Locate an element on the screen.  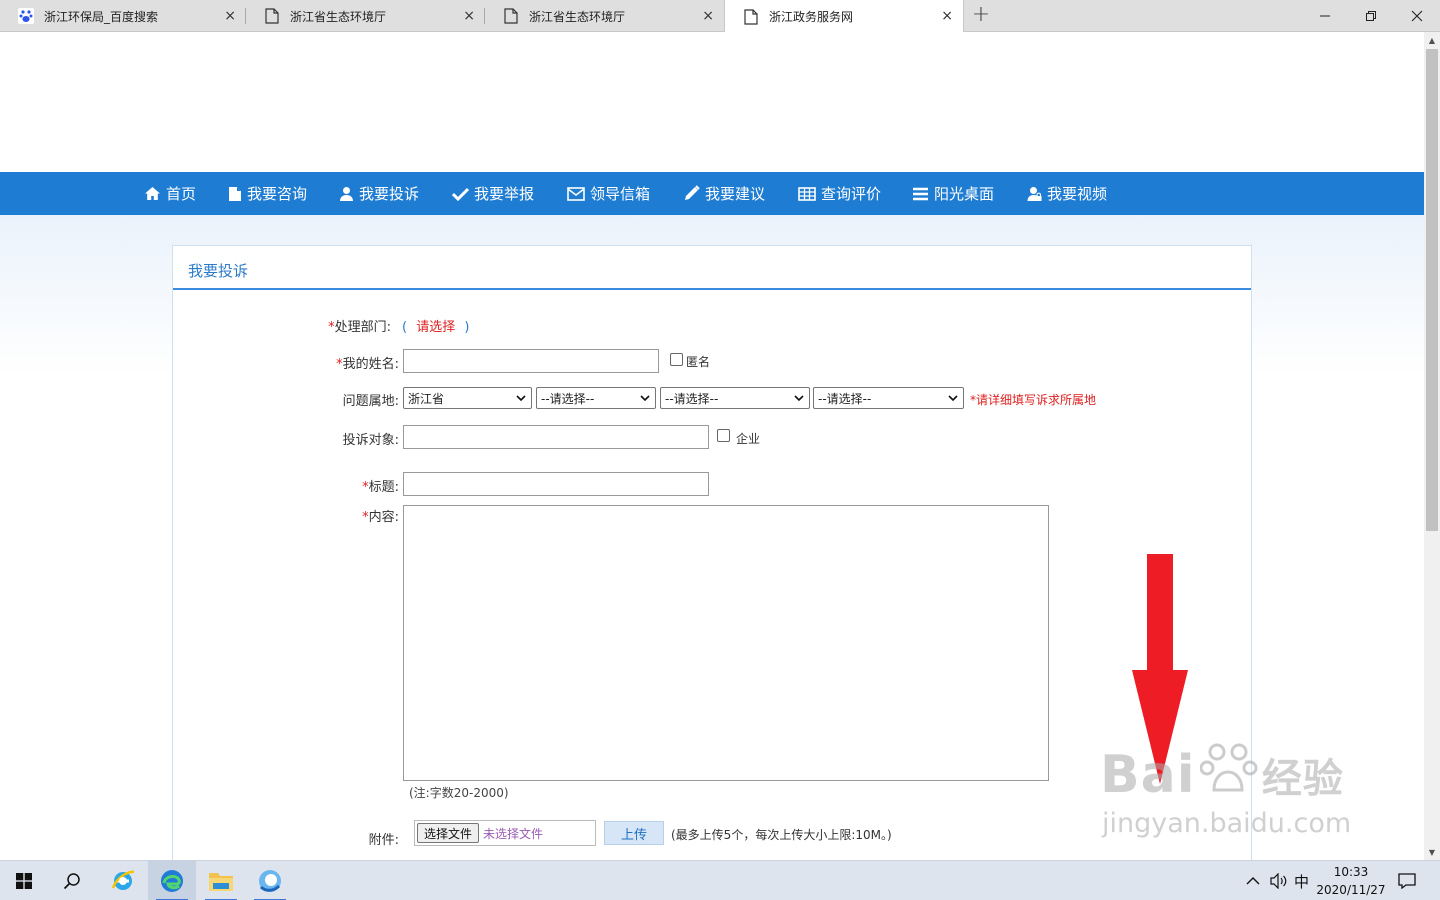
nav-query-evaluate: 查询评价 is located at coordinates (839, 193).